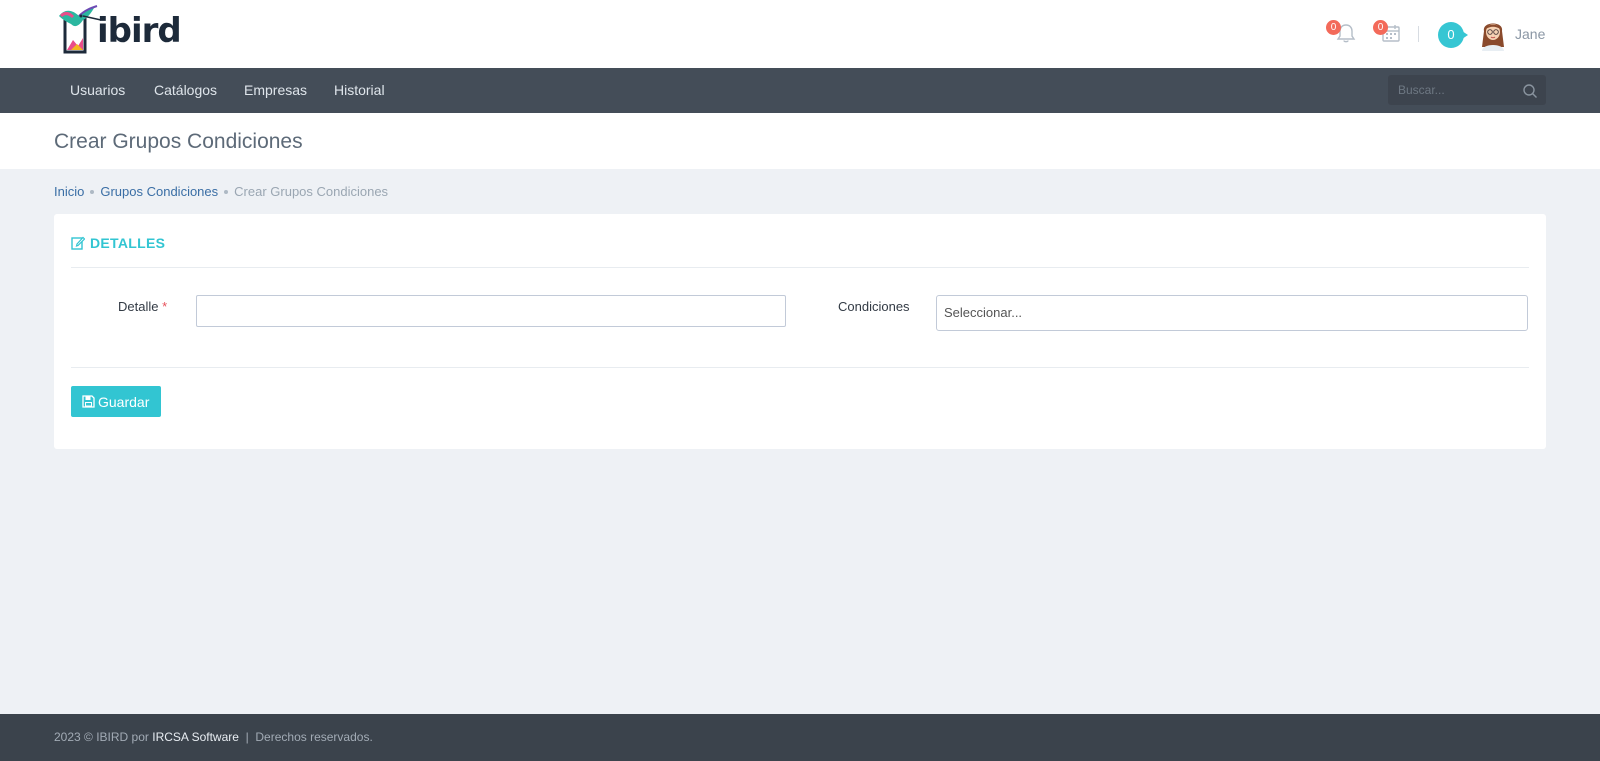 The height and width of the screenshot is (761, 1600). I want to click on section-title: DETALLES, so click(118, 243).